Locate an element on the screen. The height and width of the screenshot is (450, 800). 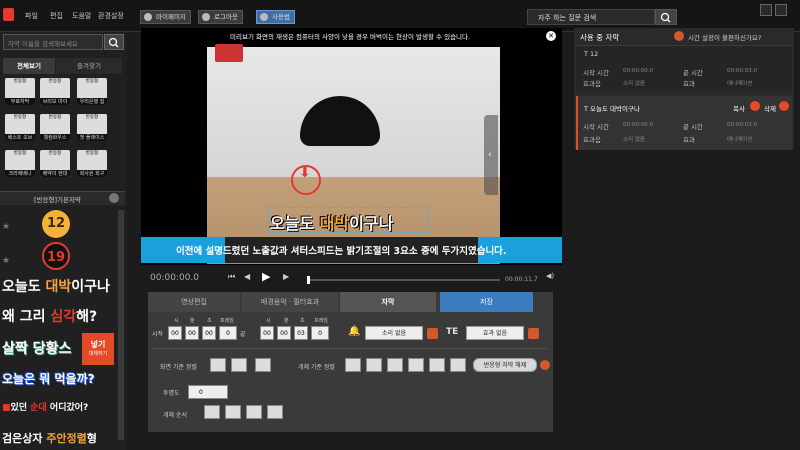
copy-button: 복사 is located at coordinates (739, 108).